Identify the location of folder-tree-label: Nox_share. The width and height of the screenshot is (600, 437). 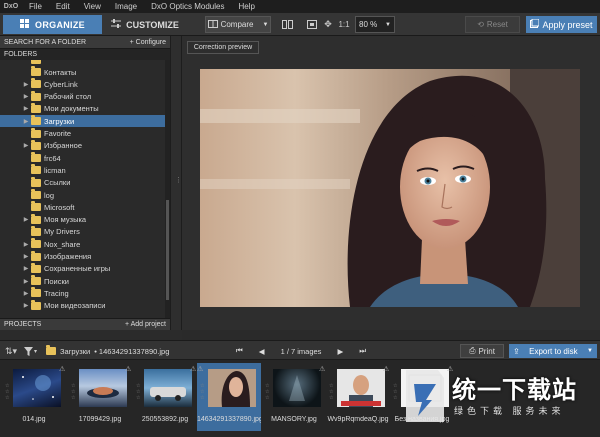
(62, 244).